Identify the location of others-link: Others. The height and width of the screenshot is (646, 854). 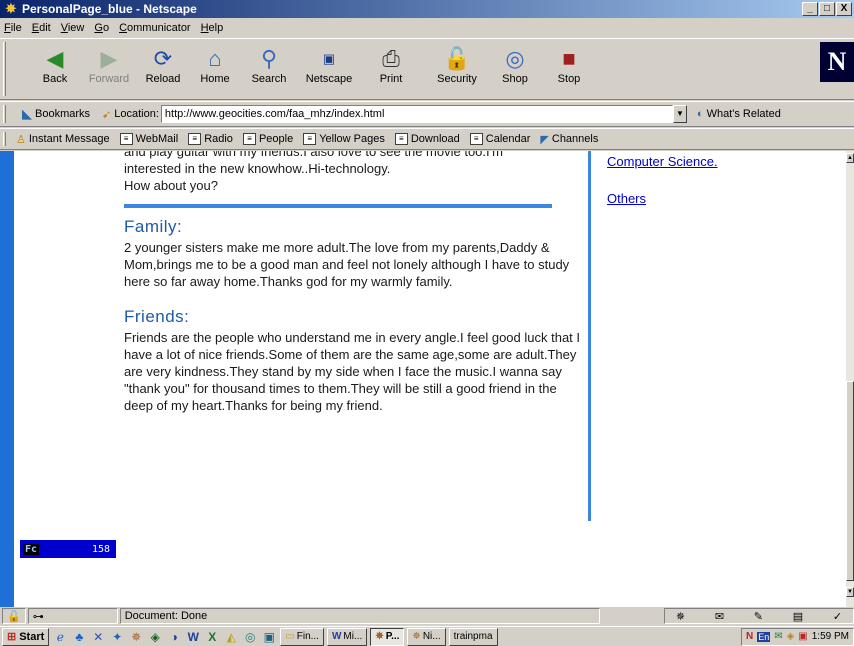
(662, 198).